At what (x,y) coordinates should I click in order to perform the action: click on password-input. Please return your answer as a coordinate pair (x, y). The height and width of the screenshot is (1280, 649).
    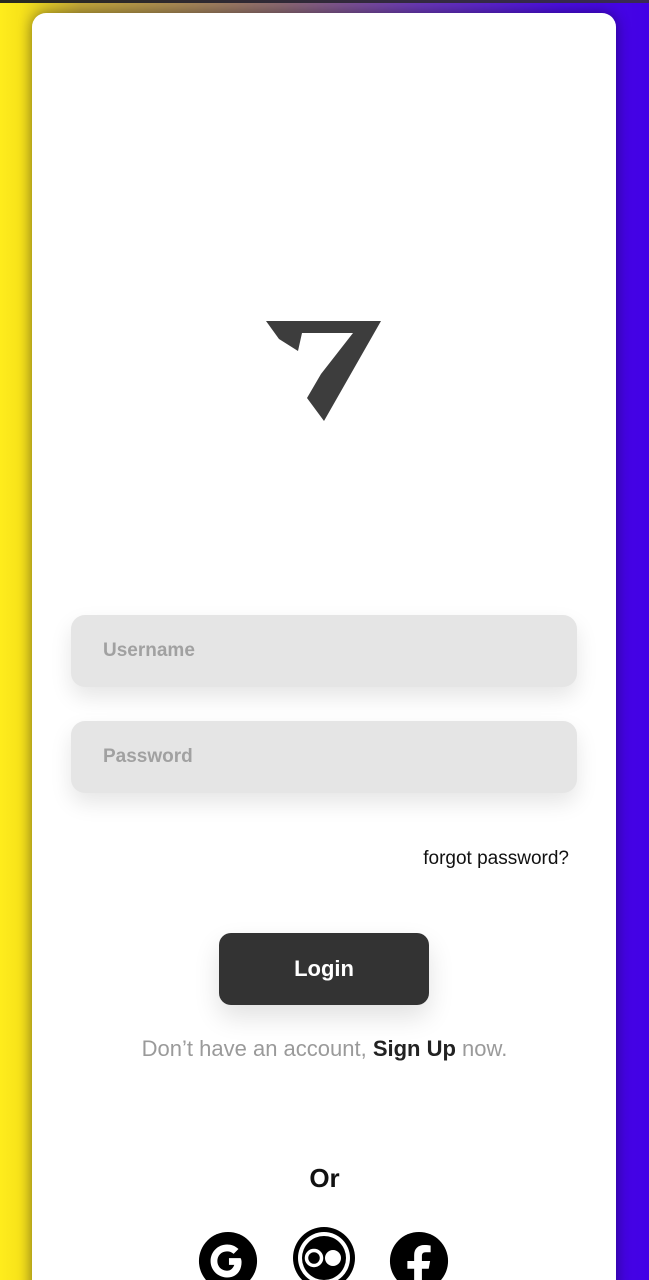
    Looking at the image, I should click on (339, 757).